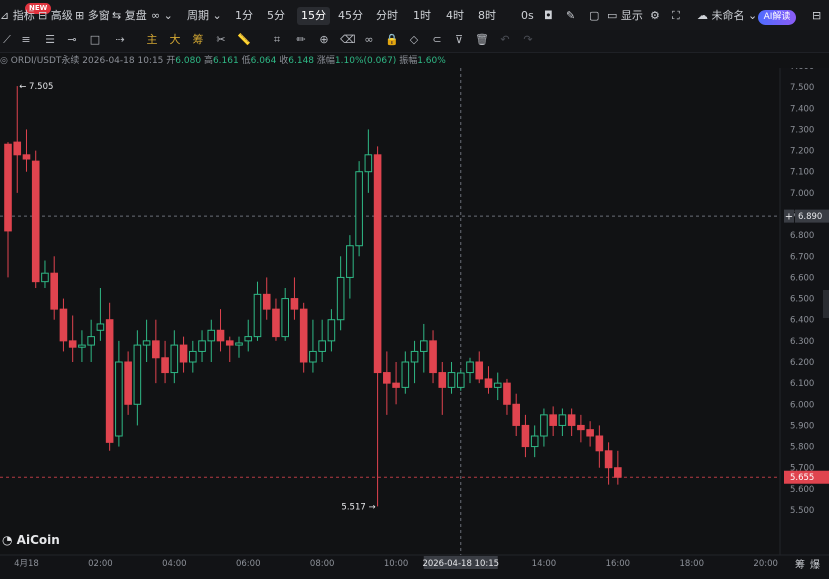  Describe the element at coordinates (482, 40) in the screenshot. I see `trash-icon: 🗑` at that location.